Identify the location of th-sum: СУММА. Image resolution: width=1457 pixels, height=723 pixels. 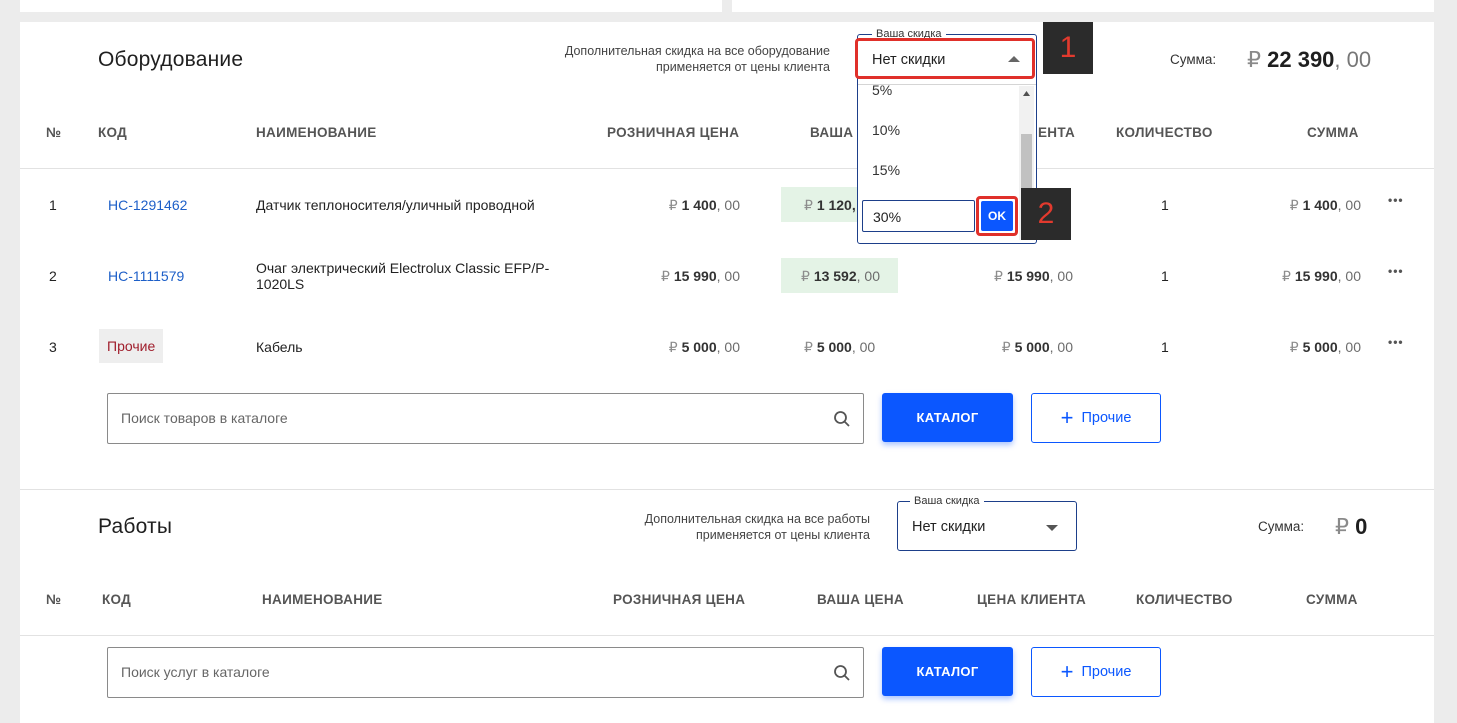
(1333, 132).